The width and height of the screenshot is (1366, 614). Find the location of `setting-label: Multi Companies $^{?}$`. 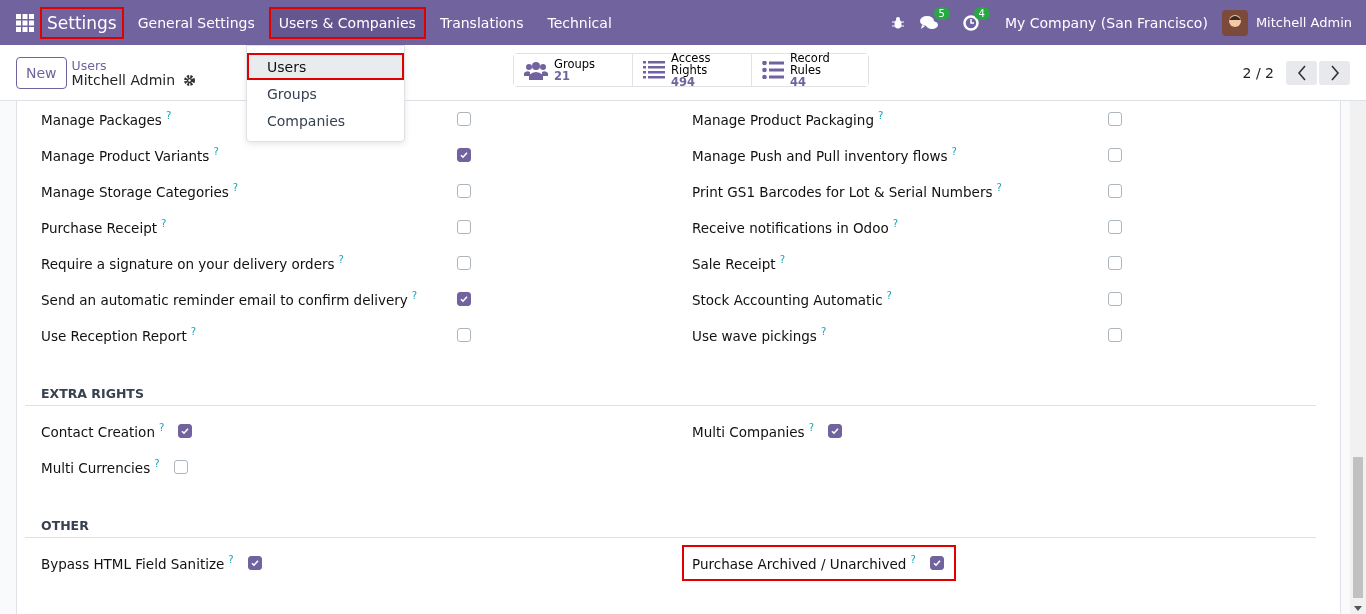

setting-label: Multi Companies $^{?}$ is located at coordinates (753, 431).